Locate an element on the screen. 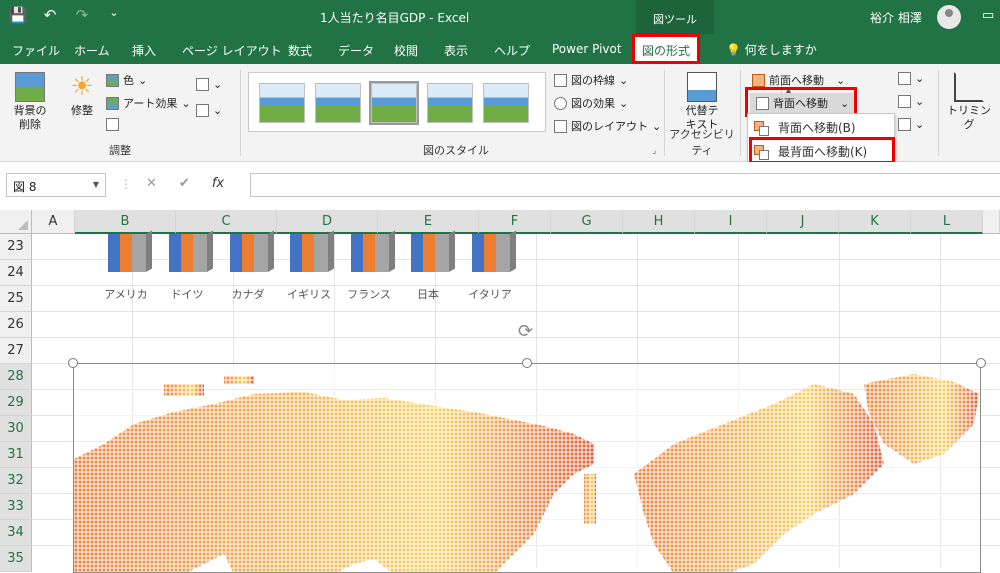 This screenshot has width=1000, height=573. tab-data: データ is located at coordinates (356, 49).